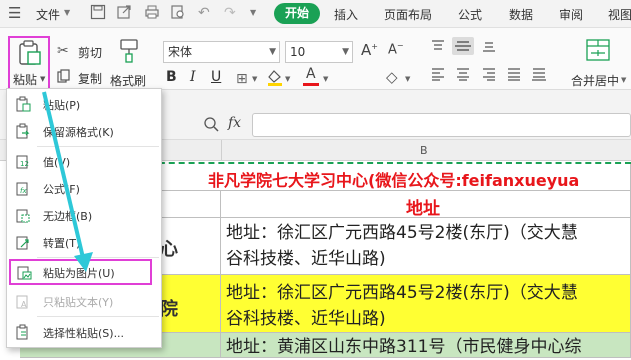 The height and width of the screenshot is (360, 631). What do you see at coordinates (64, 177) in the screenshot?
I see `arrow-shaft` at bounding box center [64, 177].